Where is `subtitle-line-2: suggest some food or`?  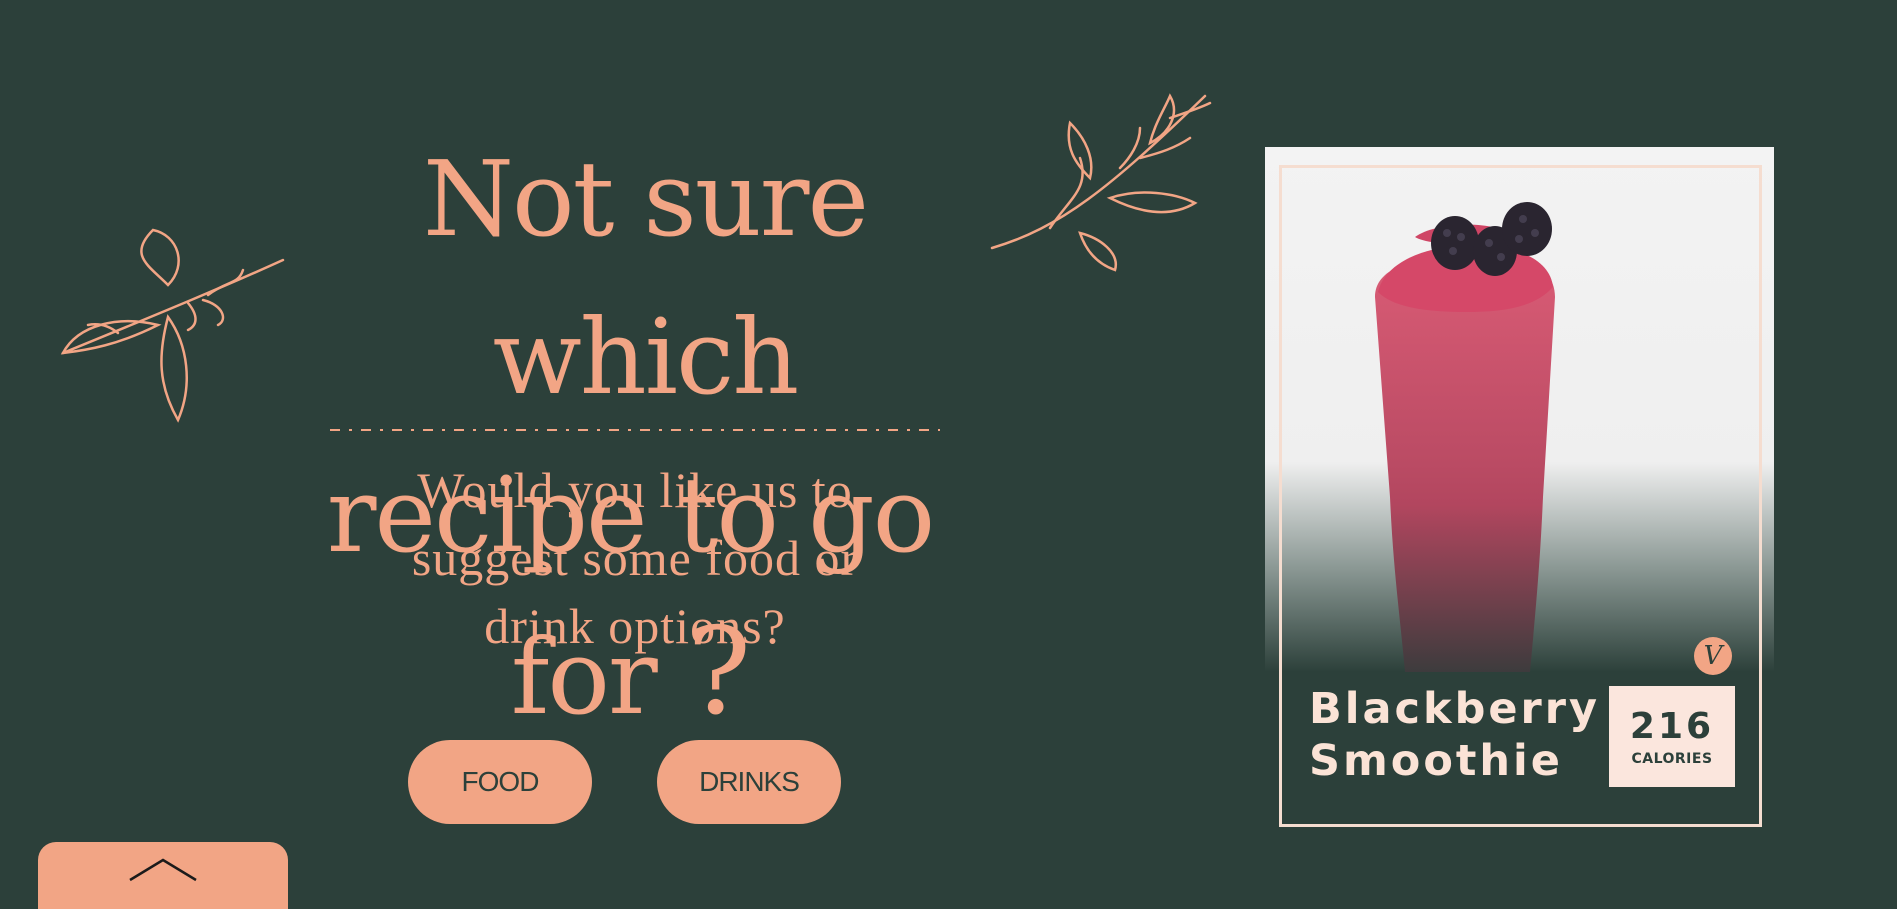
subtitle-line-2: suggest some food or is located at coordinates (635, 558).